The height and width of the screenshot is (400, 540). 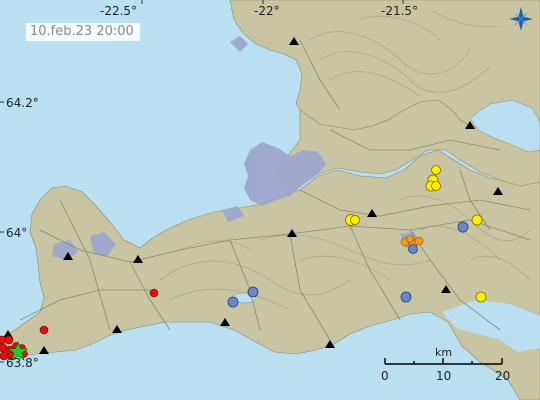 What do you see at coordinates (444, 376) in the screenshot?
I see `scale-tick-label: 10` at bounding box center [444, 376].